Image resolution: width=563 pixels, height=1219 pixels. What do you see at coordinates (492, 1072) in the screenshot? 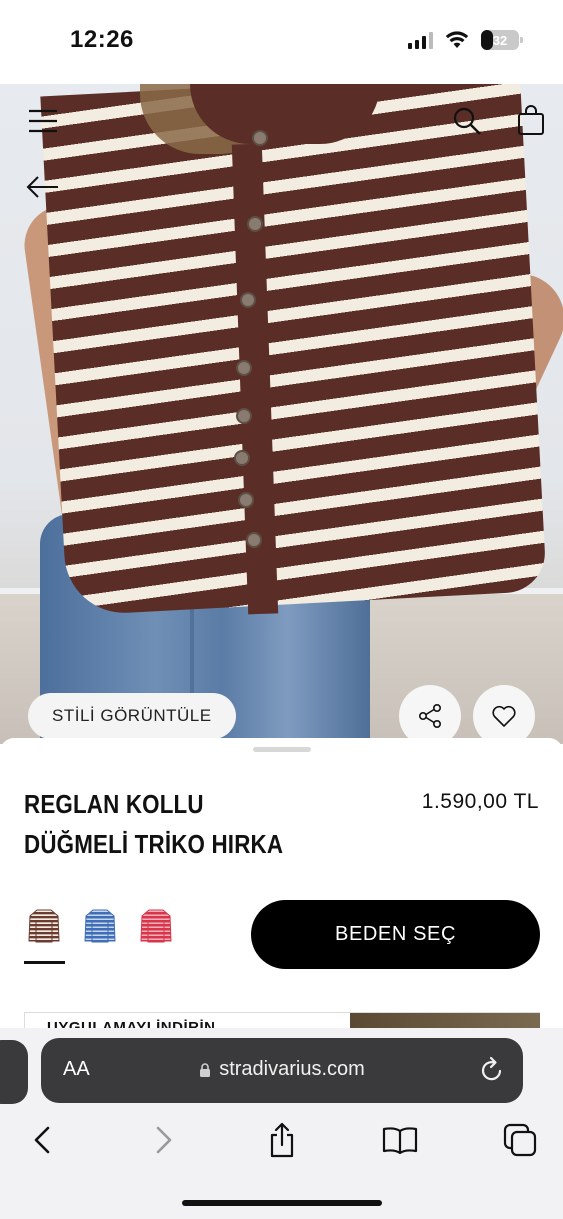
I see `reload-icon` at bounding box center [492, 1072].